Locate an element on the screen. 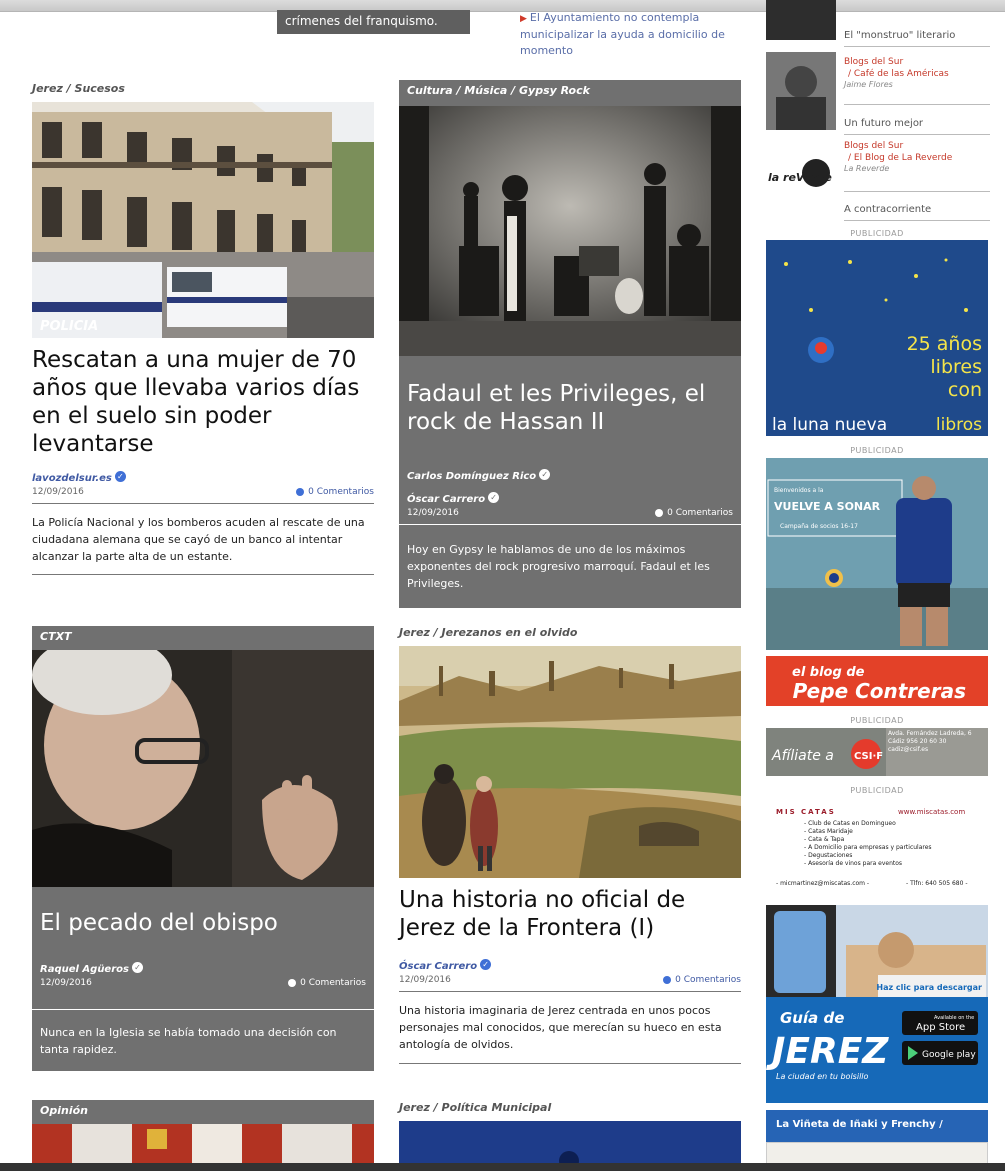 The width and height of the screenshot is (1005, 1171). arrow-right-icon: ▶ is located at coordinates (523, 19).